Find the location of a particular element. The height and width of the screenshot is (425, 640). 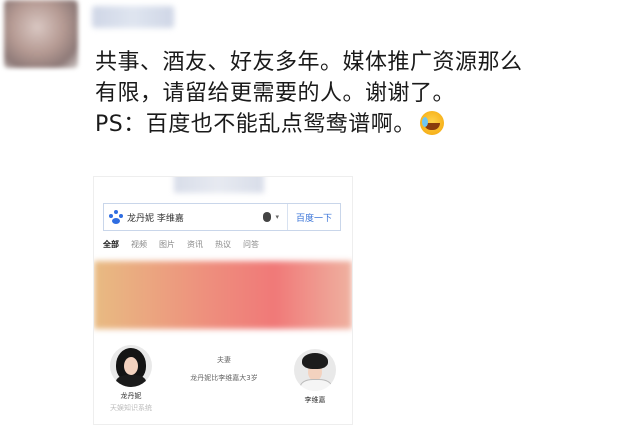

person-2-photo is located at coordinates (315, 370).